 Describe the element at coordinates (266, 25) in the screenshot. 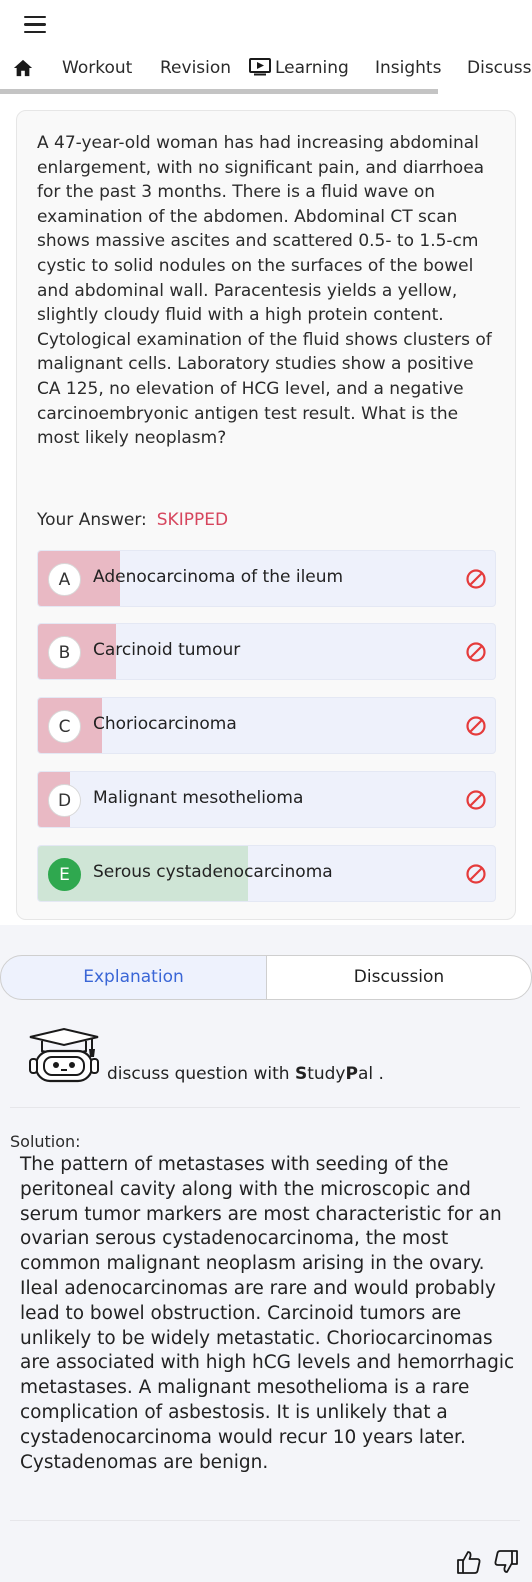

I see `top-bar` at that location.